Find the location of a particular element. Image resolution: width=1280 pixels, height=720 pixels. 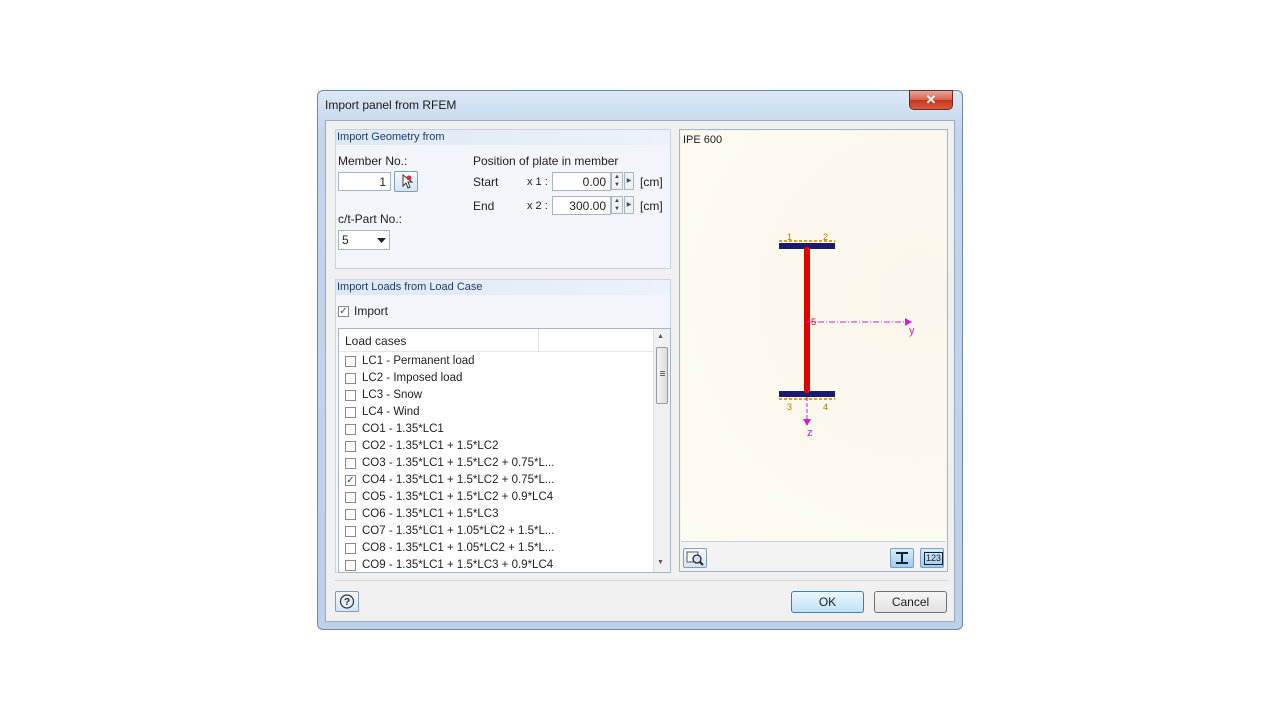

numbers-icon: 123 is located at coordinates (934, 558).